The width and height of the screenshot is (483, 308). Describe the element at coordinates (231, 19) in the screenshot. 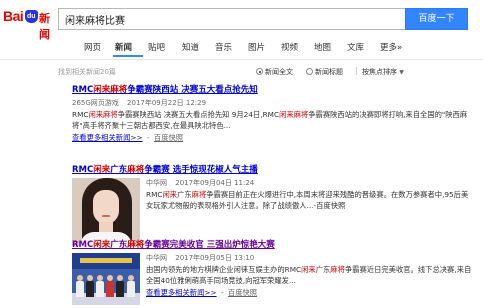

I see `search-input: 闲来麻将比赛` at that location.